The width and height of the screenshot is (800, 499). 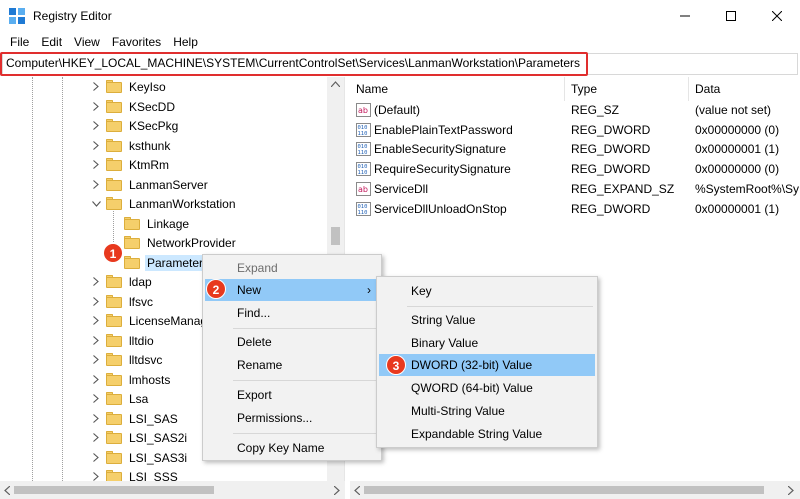 What do you see at coordinates (292, 395) in the screenshot?
I see `ctx-export: Export` at bounding box center [292, 395].